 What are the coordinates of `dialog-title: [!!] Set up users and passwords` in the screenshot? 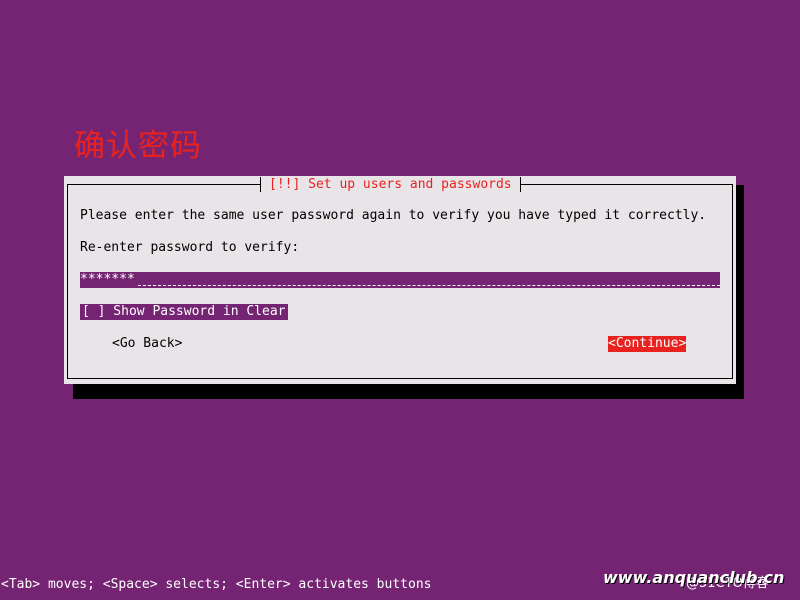 It's located at (390, 185).